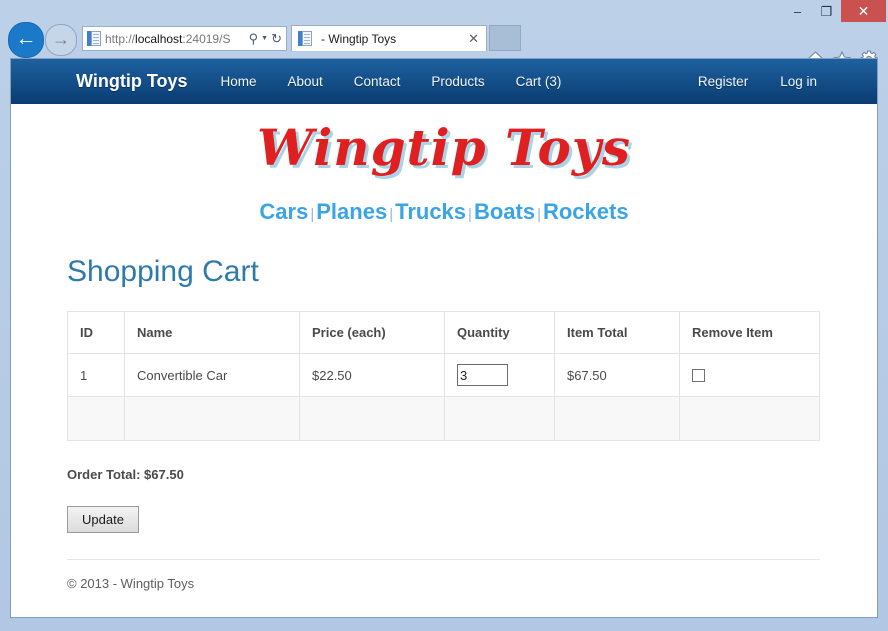  I want to click on order-total-label: Order Total: $67.50, so click(125, 474).